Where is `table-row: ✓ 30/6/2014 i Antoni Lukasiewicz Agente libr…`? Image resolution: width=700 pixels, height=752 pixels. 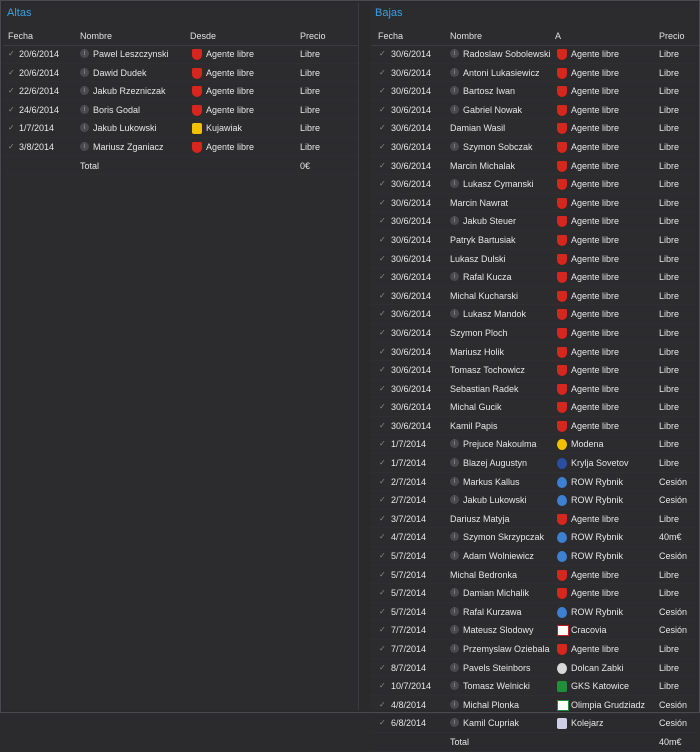
table-row: ✓ 30/6/2014 i Antoni Lukasiewicz Agente libr… is located at coordinates (535, 73).